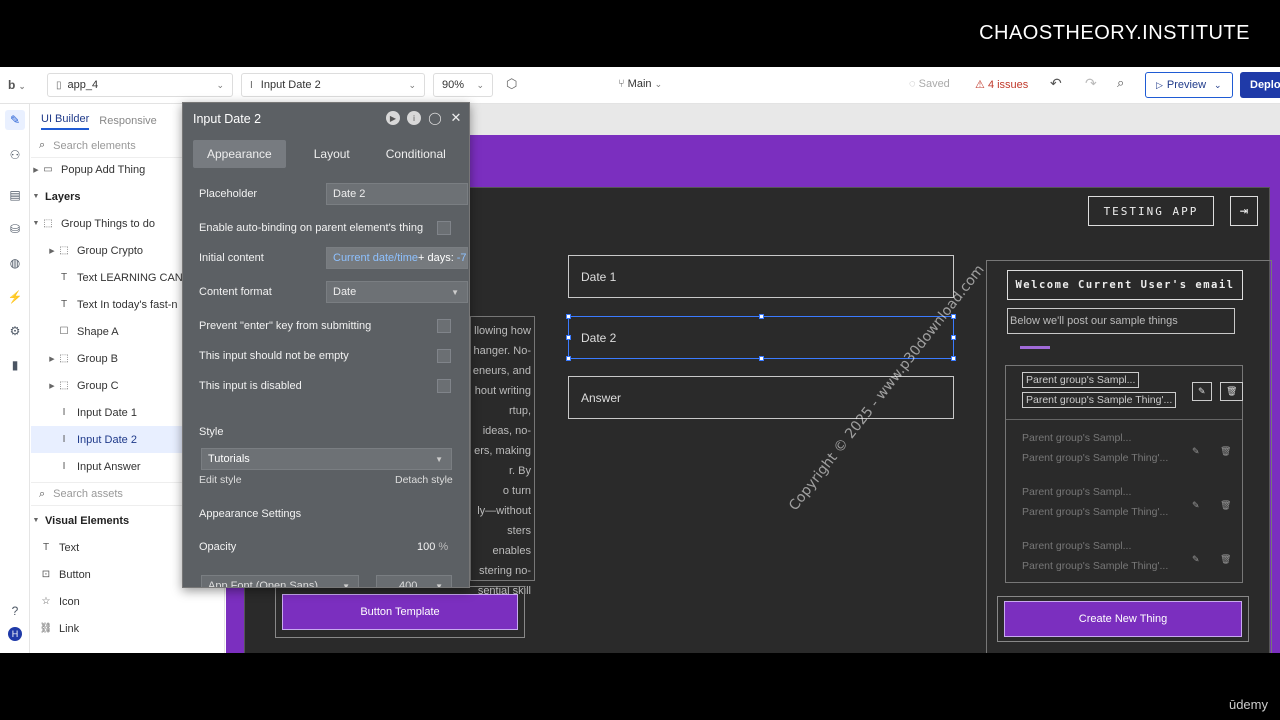  What do you see at coordinates (425, 480) in the screenshot?
I see `detach-style-link: Detach style` at bounding box center [425, 480].